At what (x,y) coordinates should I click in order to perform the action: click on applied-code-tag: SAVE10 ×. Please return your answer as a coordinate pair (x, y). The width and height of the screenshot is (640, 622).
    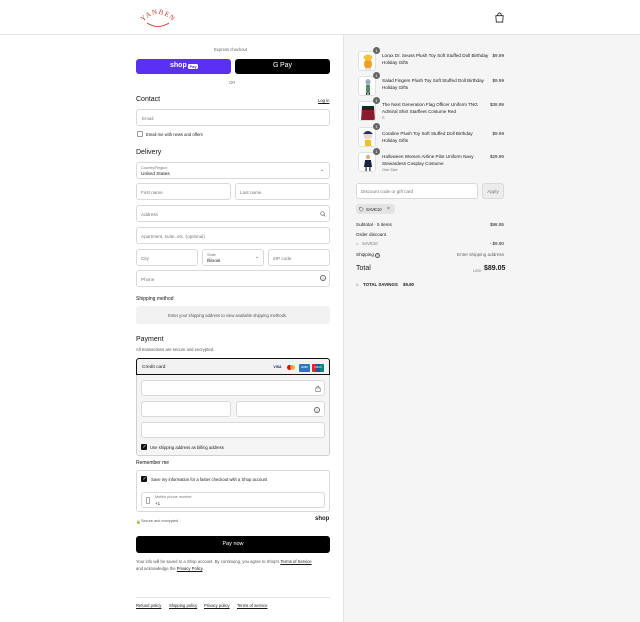
    Looking at the image, I should click on (375, 209).